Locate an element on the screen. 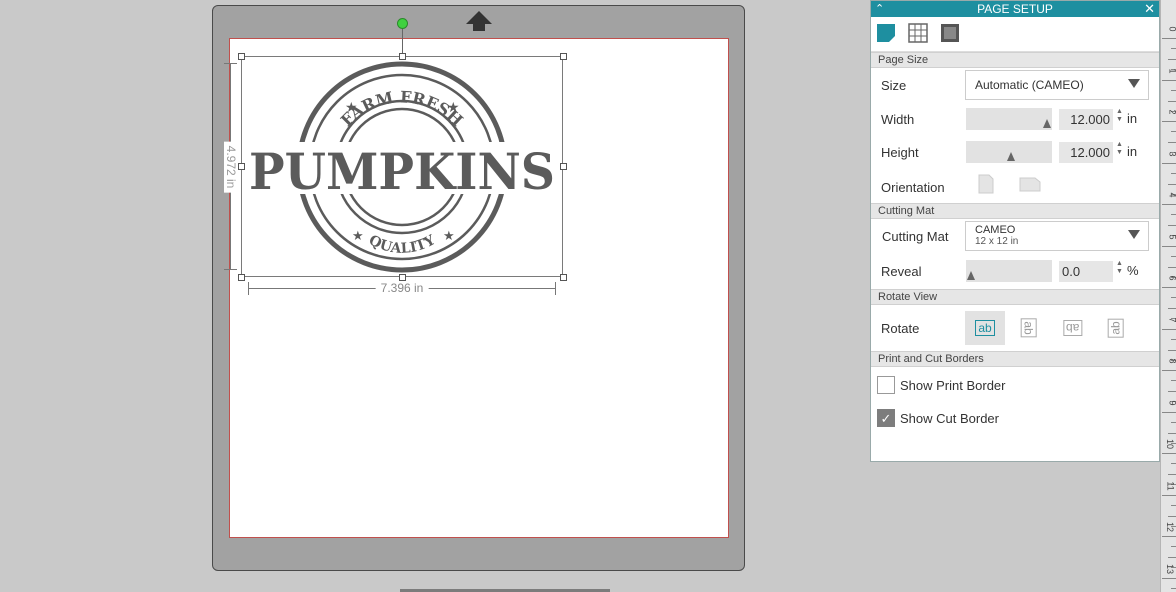  ruler-number: 4 is located at coordinates (1171, 194).